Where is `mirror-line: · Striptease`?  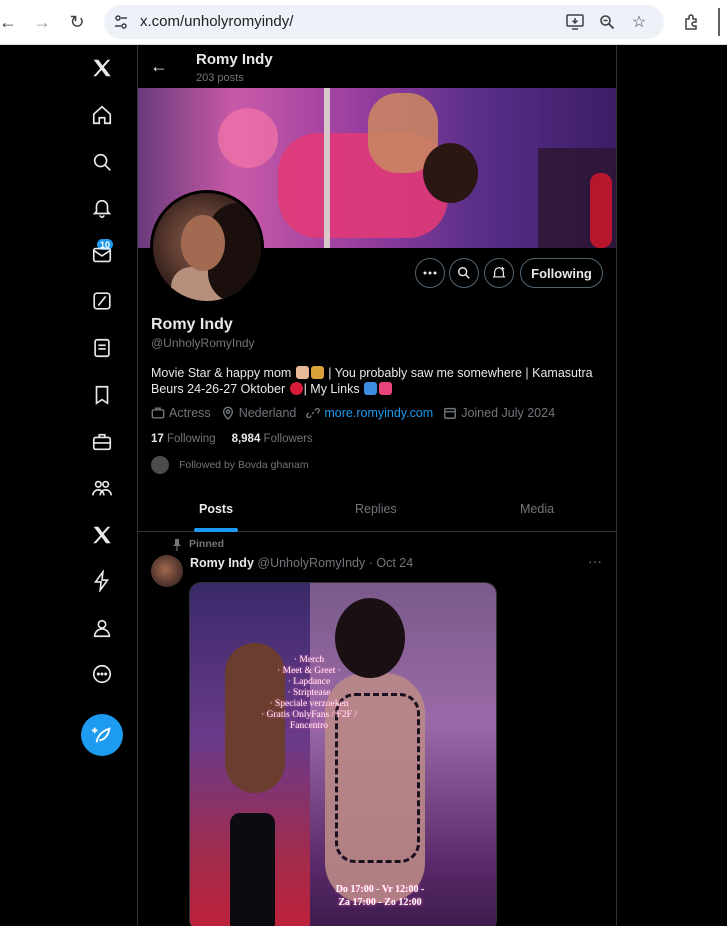
mirror-line: · Striptease is located at coordinates (309, 693).